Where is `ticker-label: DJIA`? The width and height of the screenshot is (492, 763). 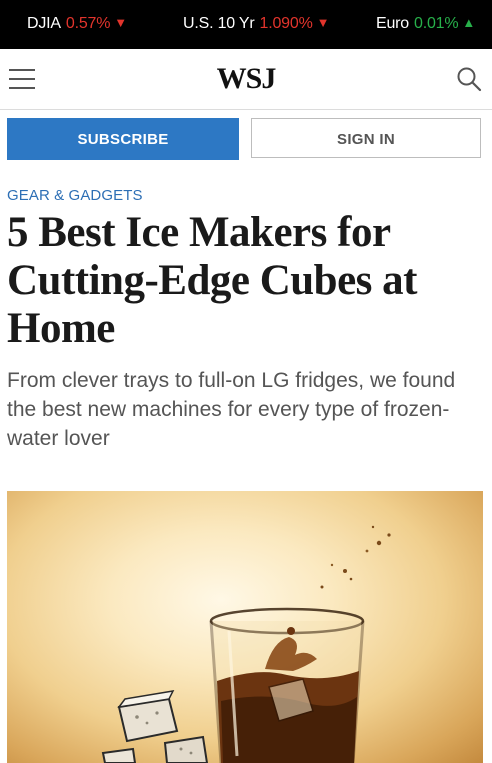
ticker-label: DJIA is located at coordinates (44, 23).